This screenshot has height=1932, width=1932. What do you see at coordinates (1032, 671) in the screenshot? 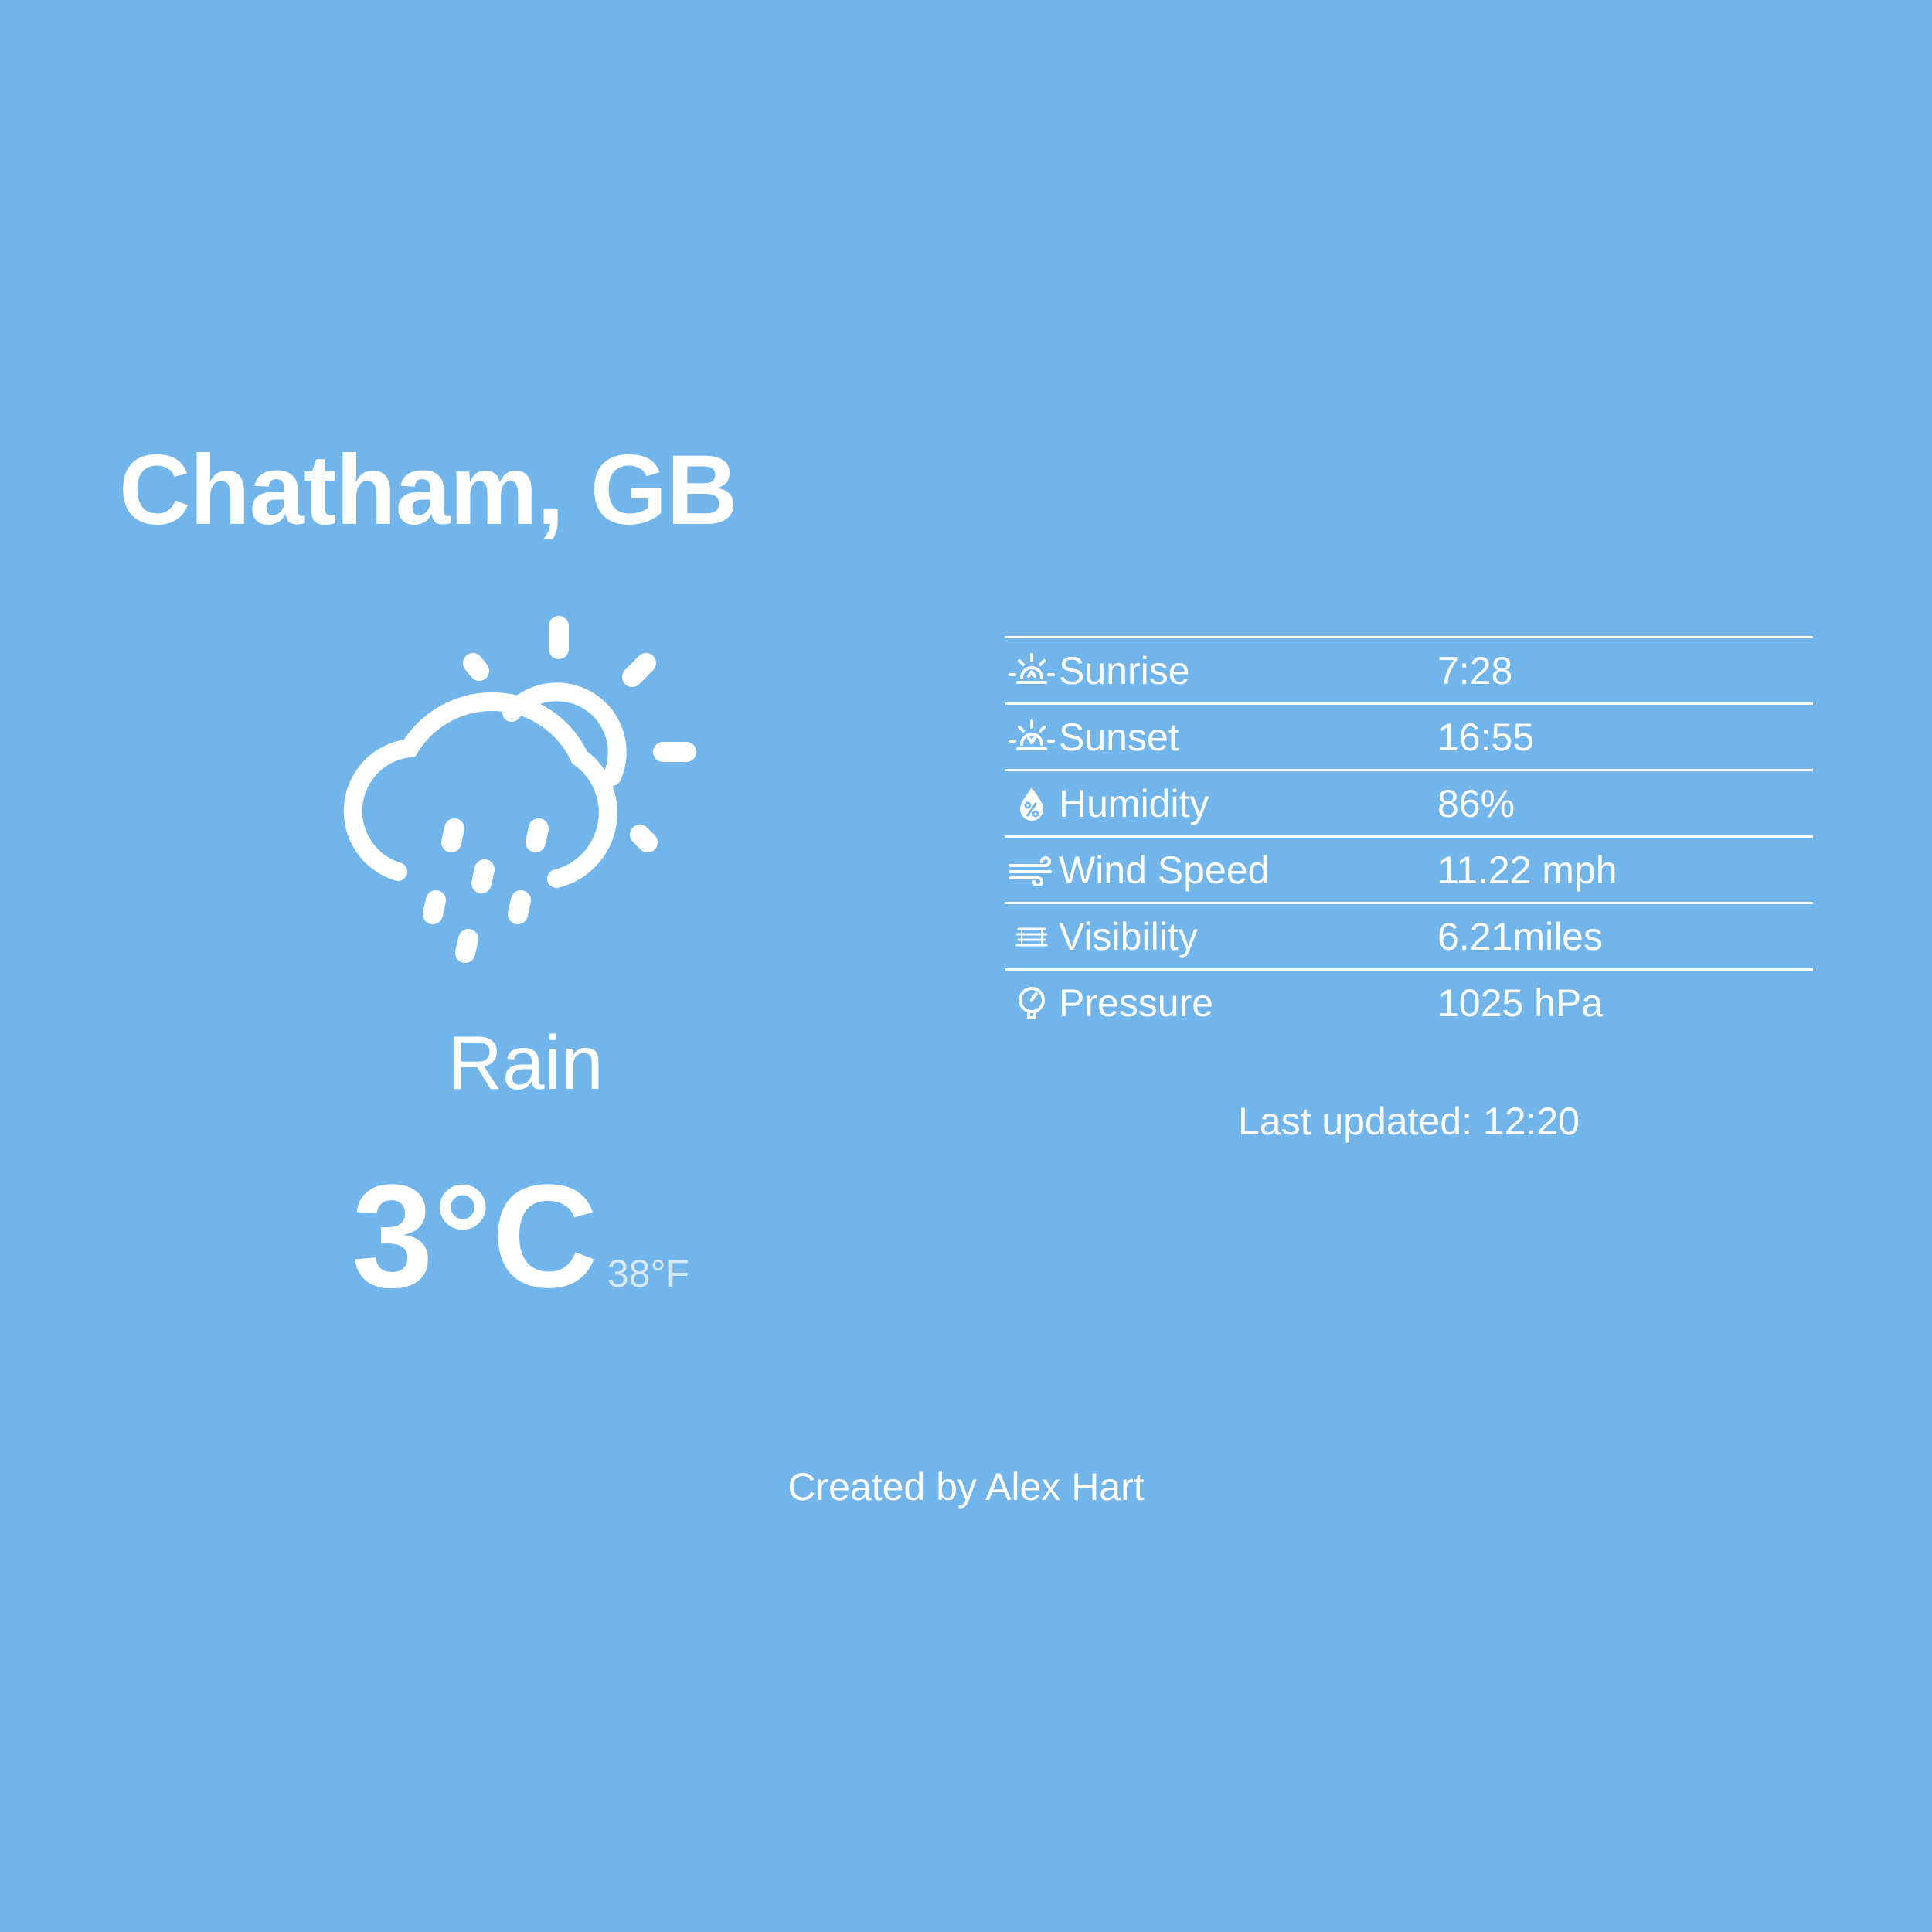
I see `sunrise-icon` at bounding box center [1032, 671].